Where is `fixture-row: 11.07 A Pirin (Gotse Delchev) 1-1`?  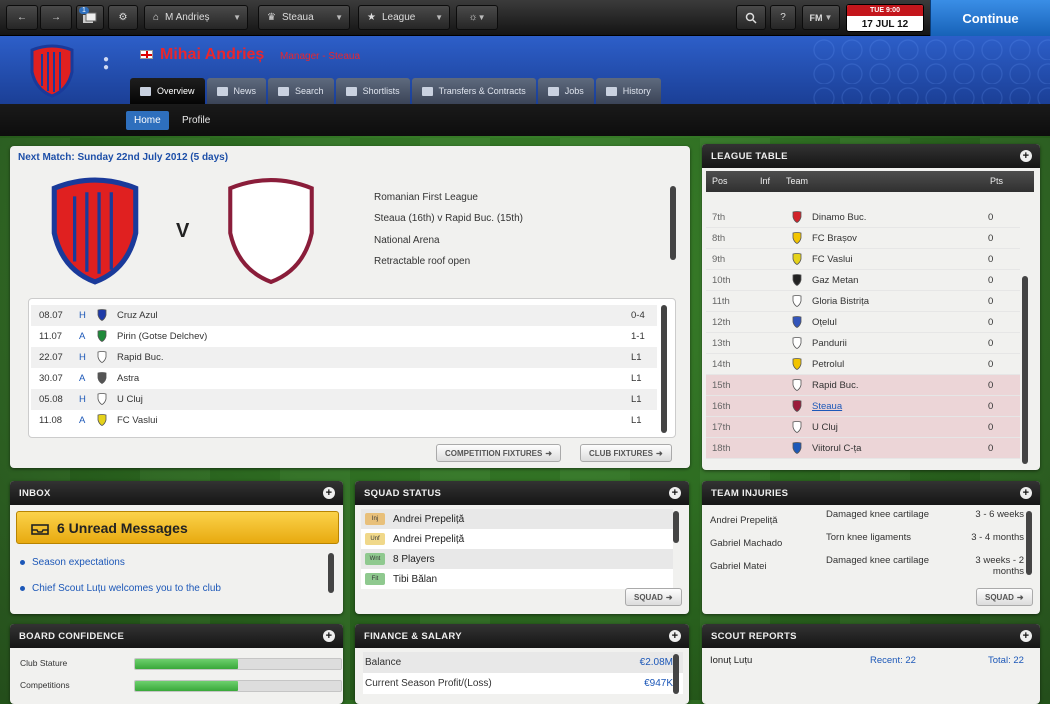
fixture-row: 11.07 A Pirin (Gotse Delchev) 1-1 is located at coordinates (344, 336).